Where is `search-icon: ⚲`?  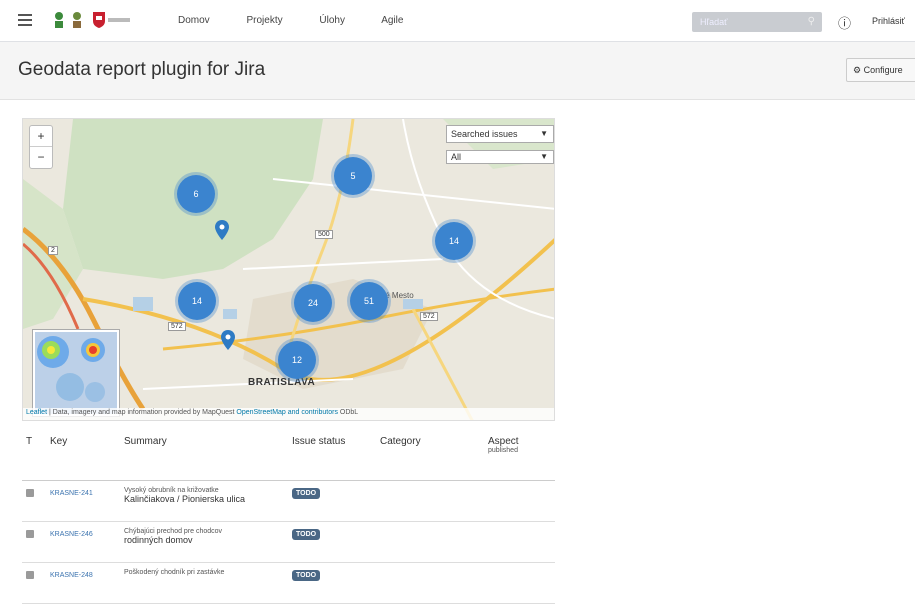
search-icon: ⚲ is located at coordinates (811, 21).